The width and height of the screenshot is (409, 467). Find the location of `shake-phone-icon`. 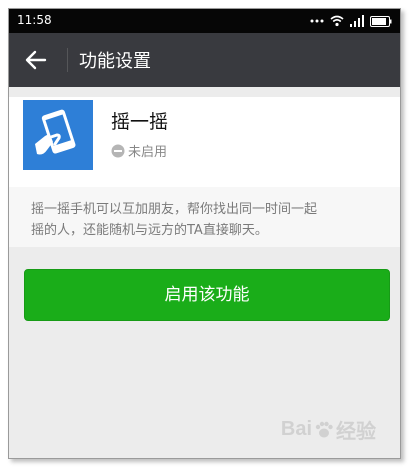

shake-phone-icon is located at coordinates (55, 132).